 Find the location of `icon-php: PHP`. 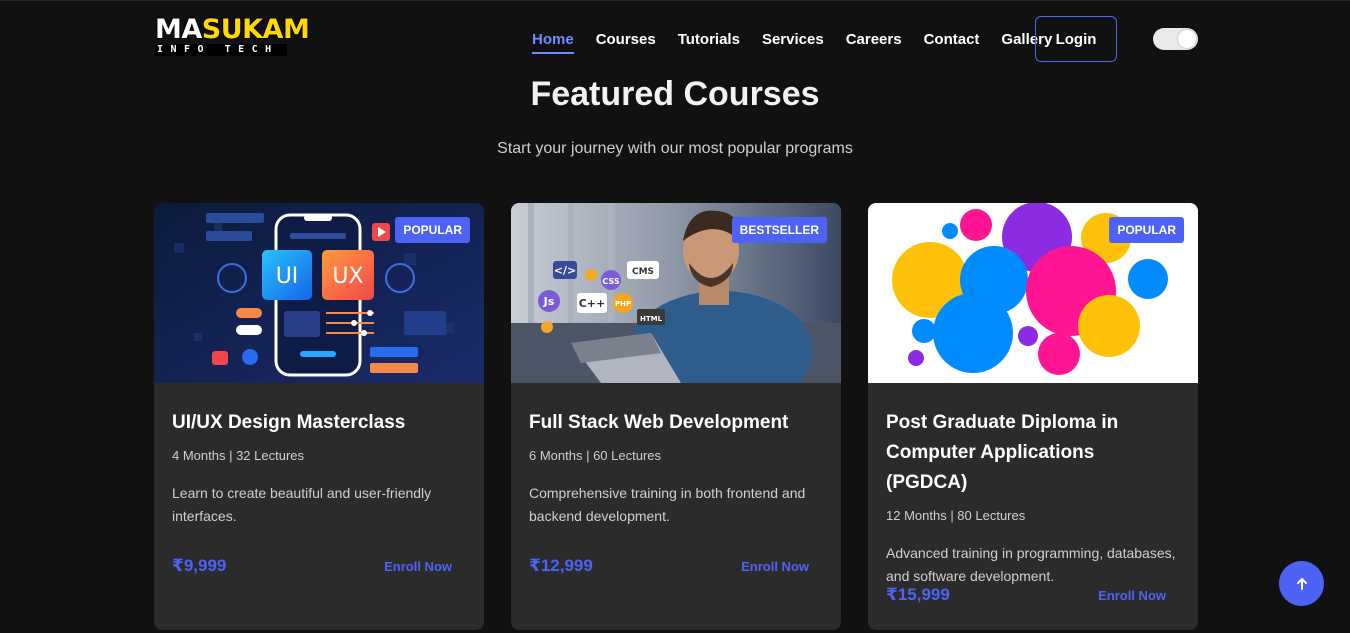

icon-php: PHP is located at coordinates (623, 304).